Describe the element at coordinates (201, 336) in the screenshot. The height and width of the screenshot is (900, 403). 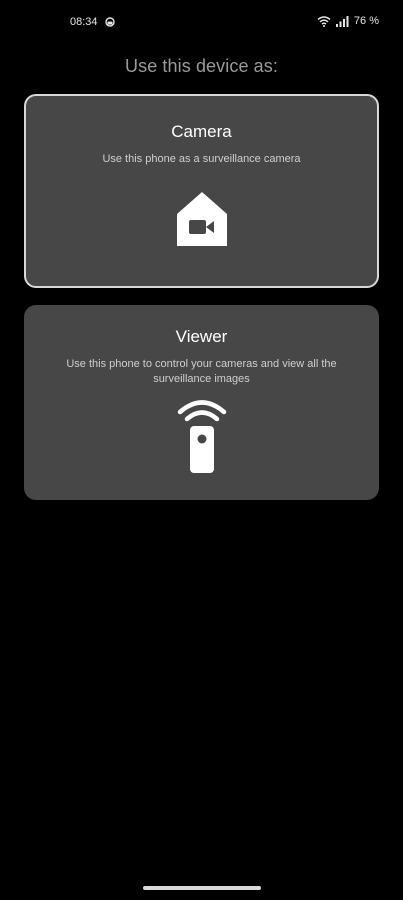
I see `viewer-card-title: Viewer` at that location.